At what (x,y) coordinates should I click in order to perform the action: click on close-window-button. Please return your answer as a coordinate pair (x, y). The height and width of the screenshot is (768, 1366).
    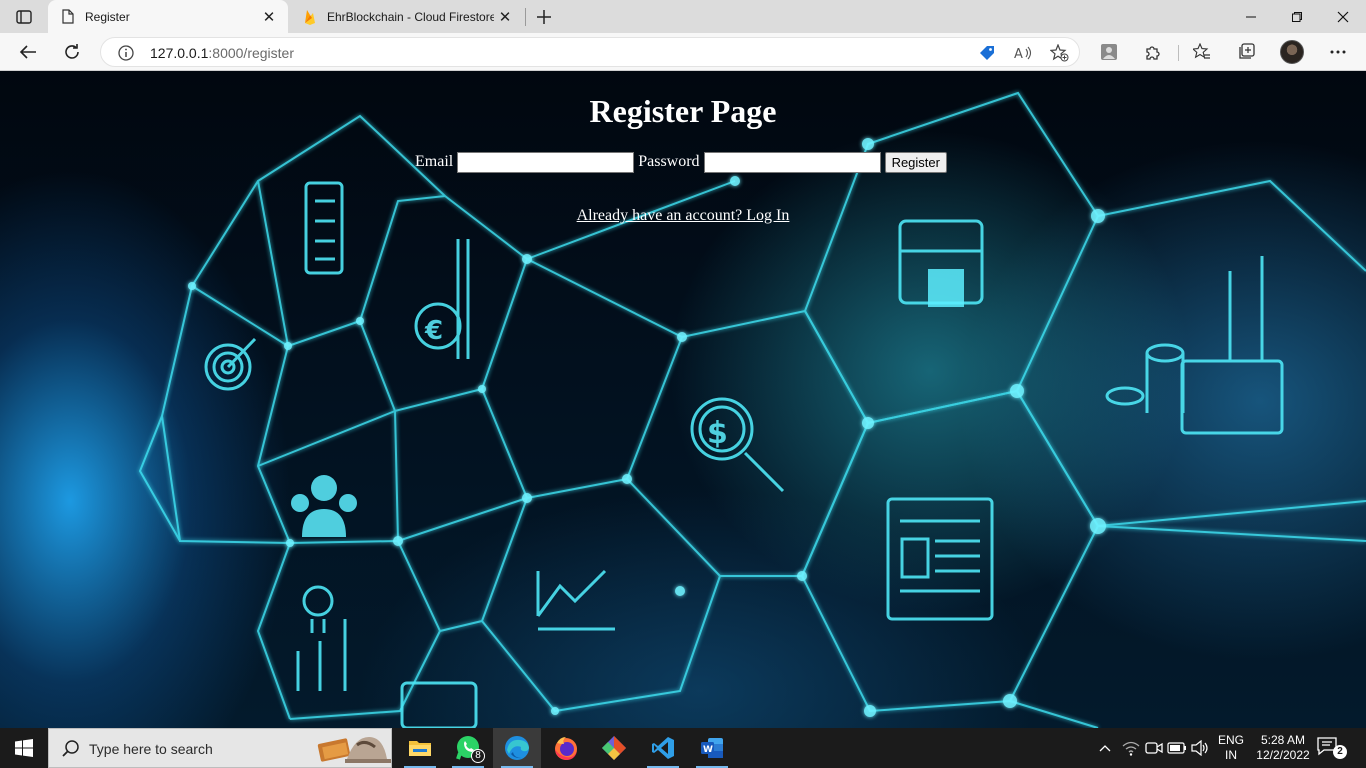
    Looking at the image, I should click on (1343, 16).